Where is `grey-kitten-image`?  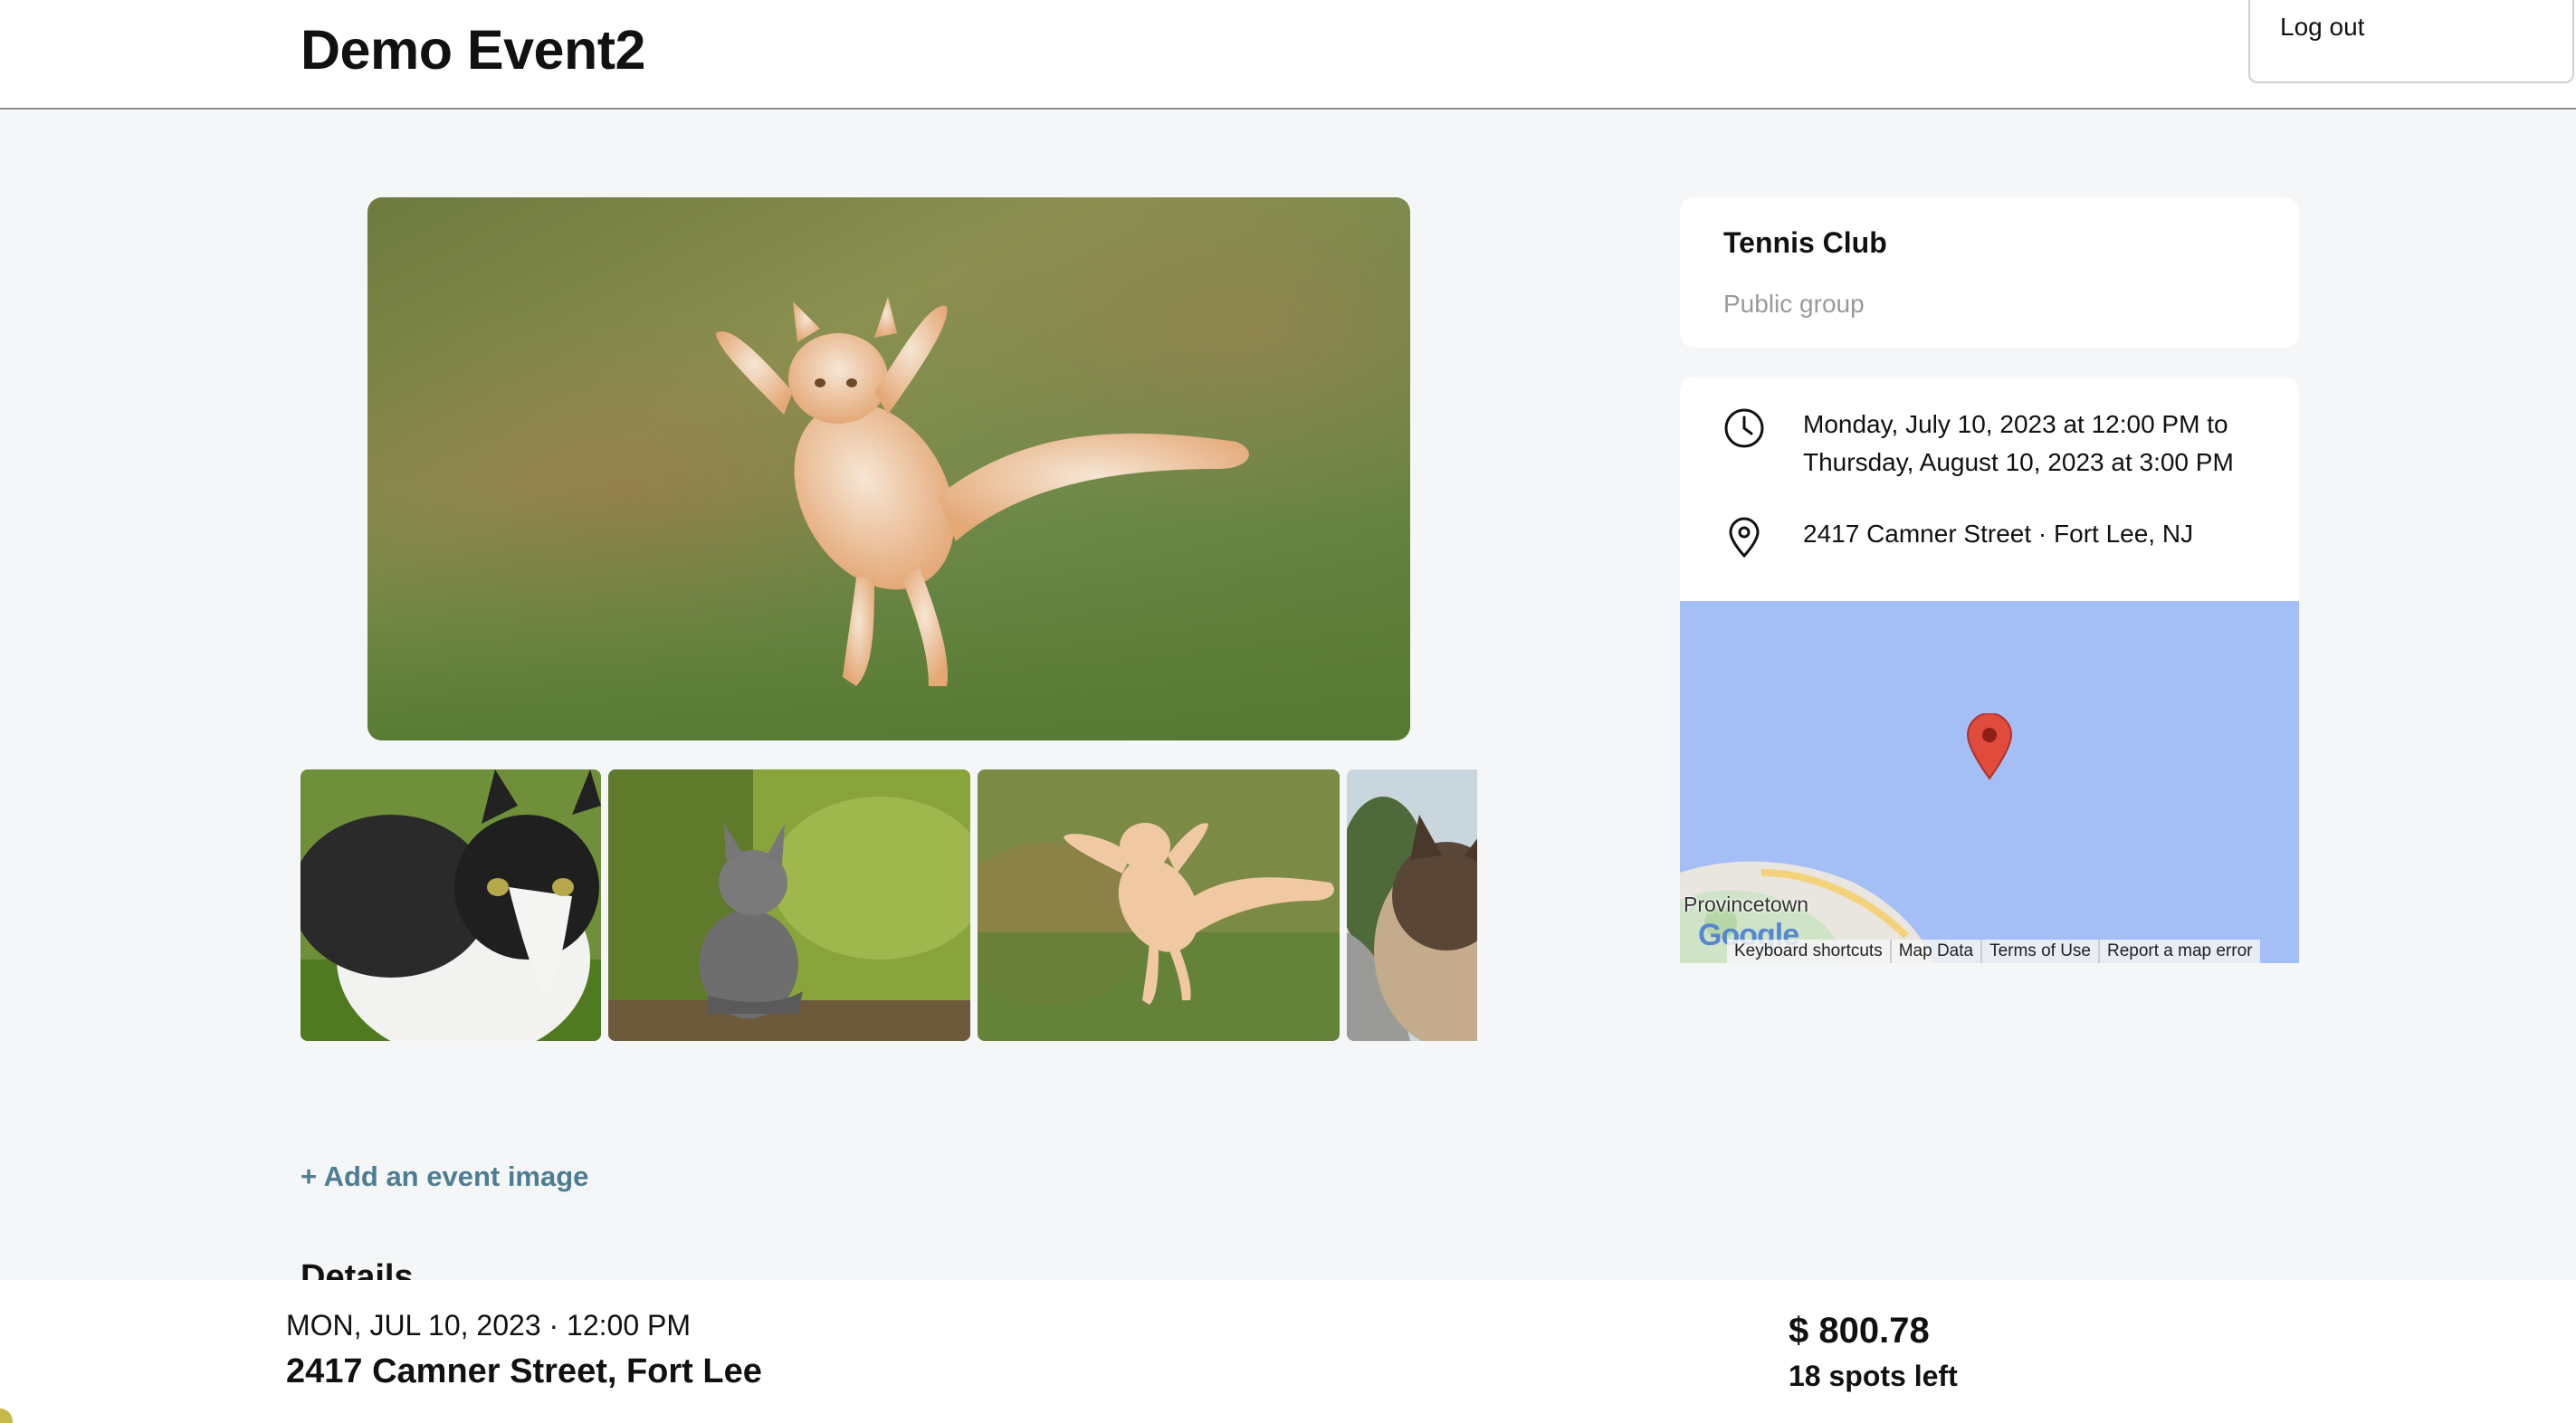 grey-kitten-image is located at coordinates (789, 905).